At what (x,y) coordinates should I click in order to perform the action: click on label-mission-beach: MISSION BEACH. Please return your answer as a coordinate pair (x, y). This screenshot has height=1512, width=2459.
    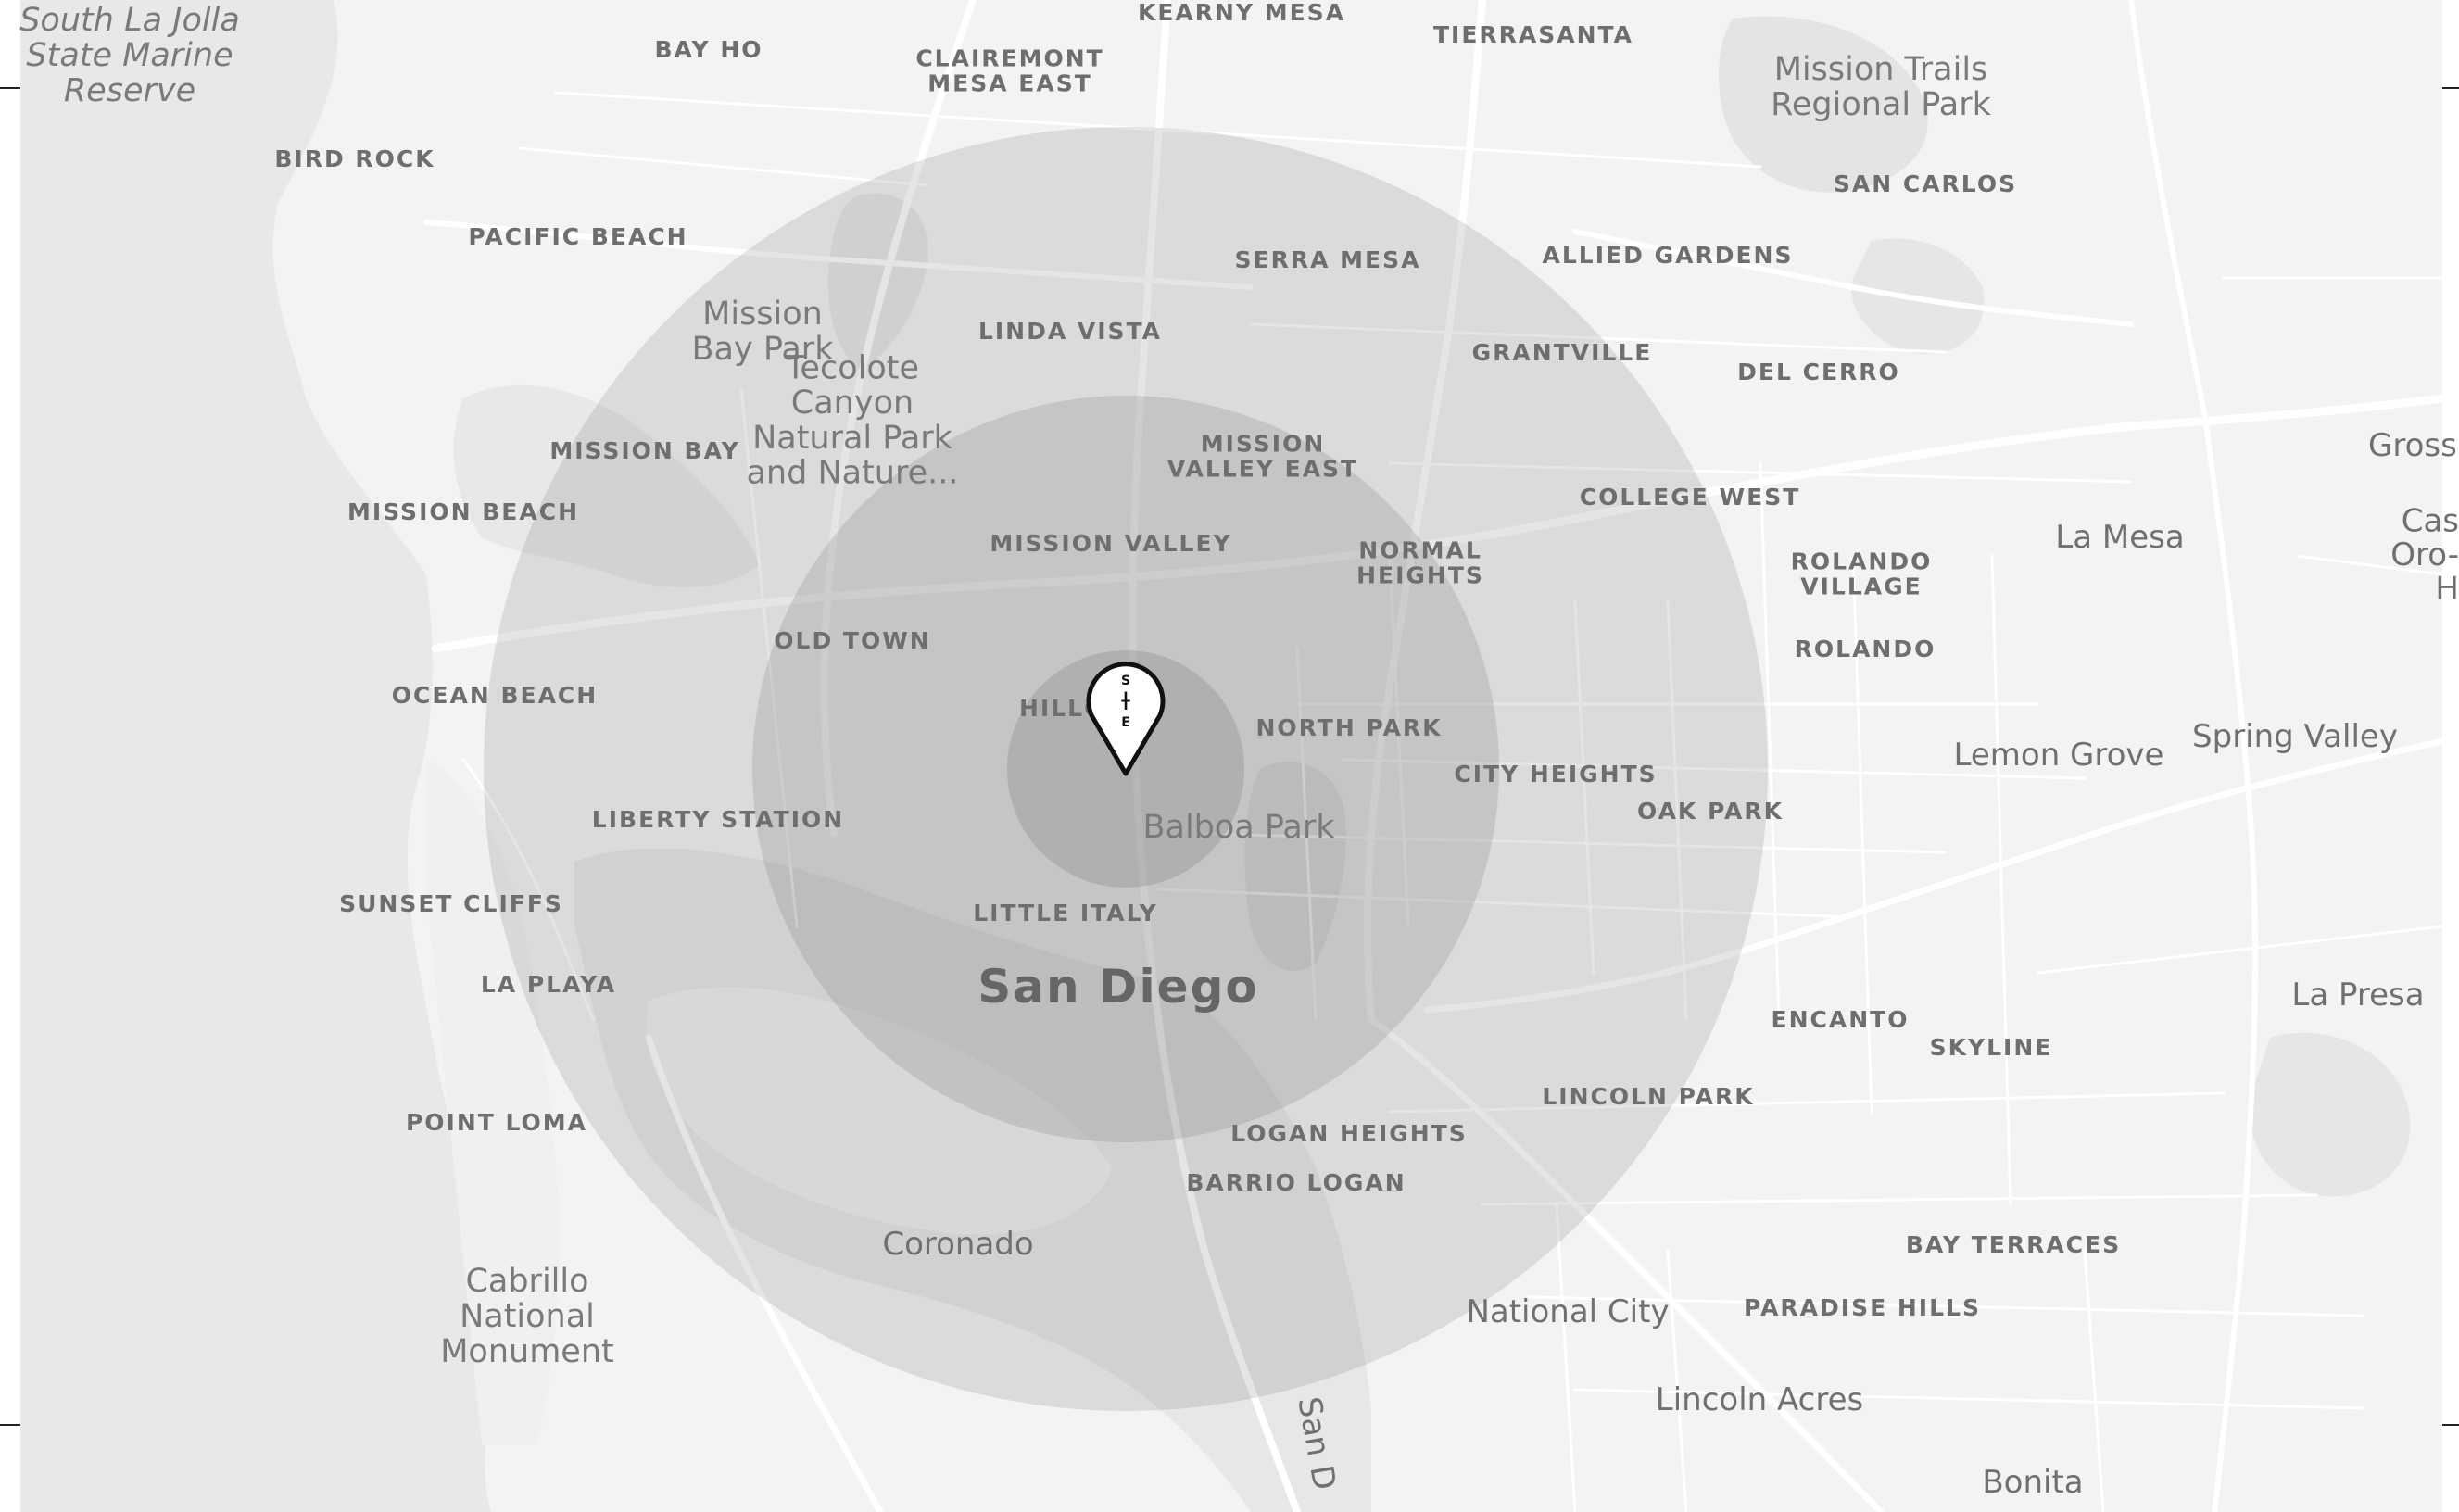
    Looking at the image, I should click on (463, 511).